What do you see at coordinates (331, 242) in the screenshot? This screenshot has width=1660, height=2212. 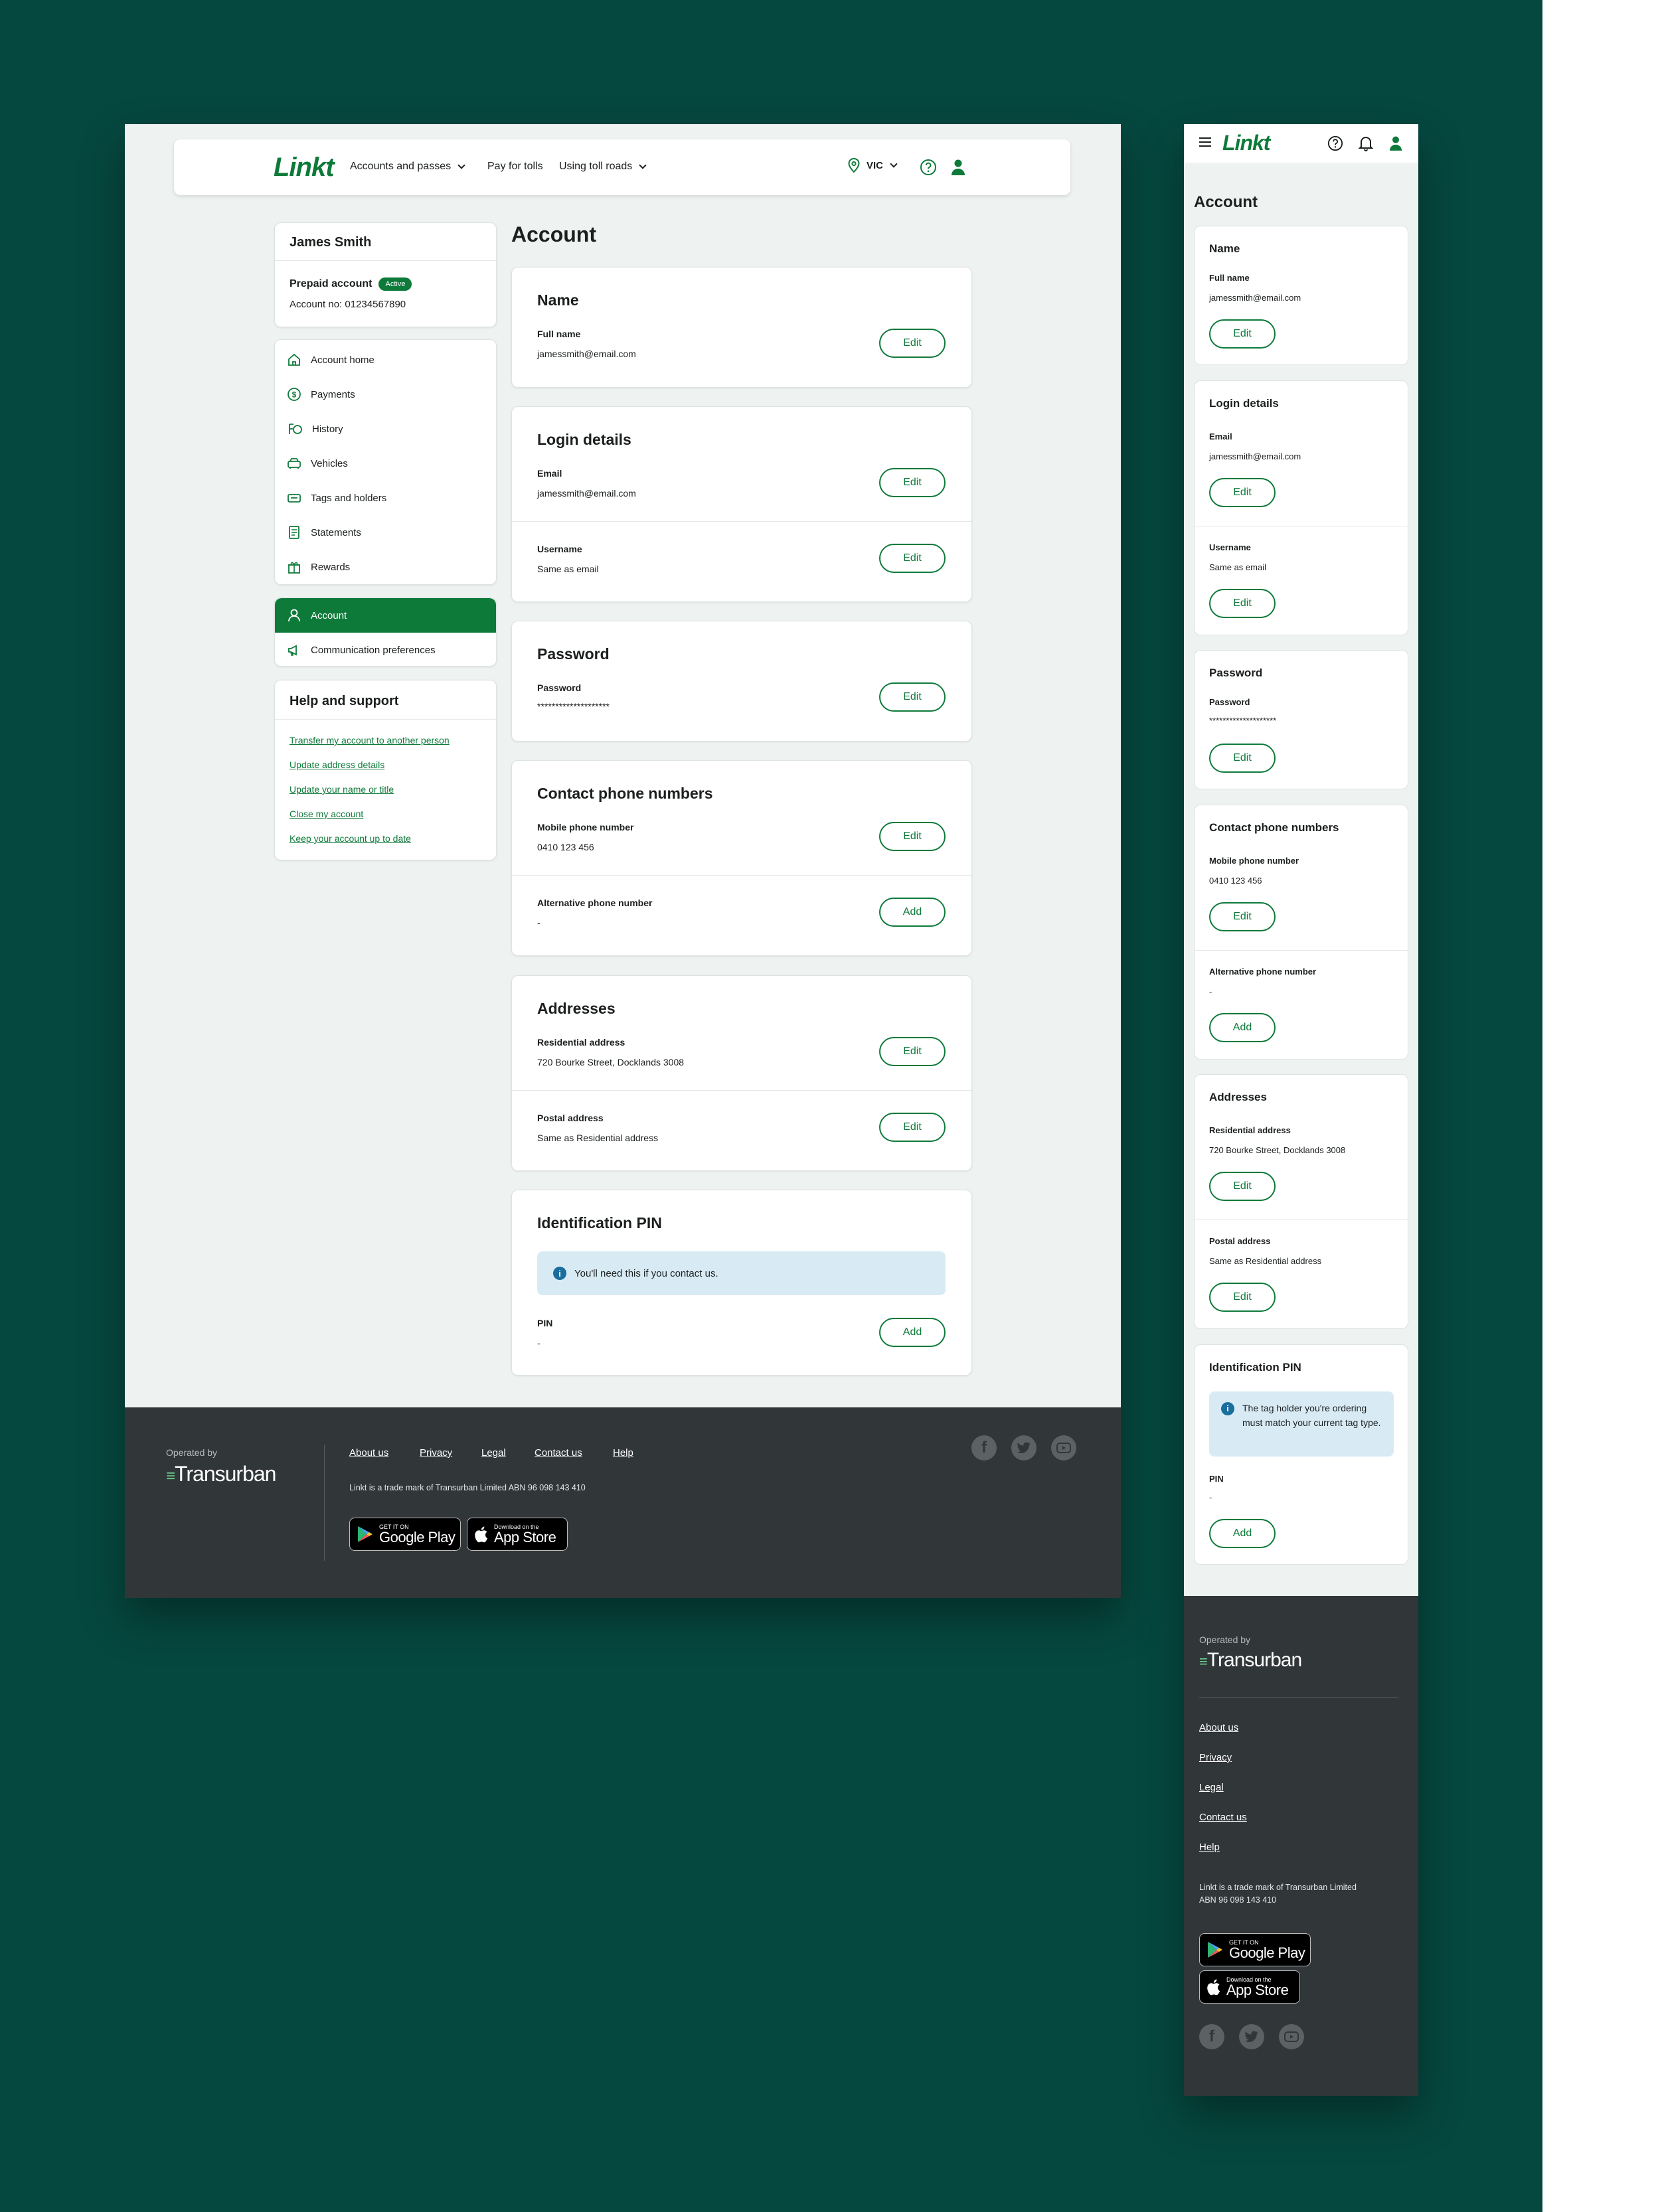 I see `profile-name: James Smith` at bounding box center [331, 242].